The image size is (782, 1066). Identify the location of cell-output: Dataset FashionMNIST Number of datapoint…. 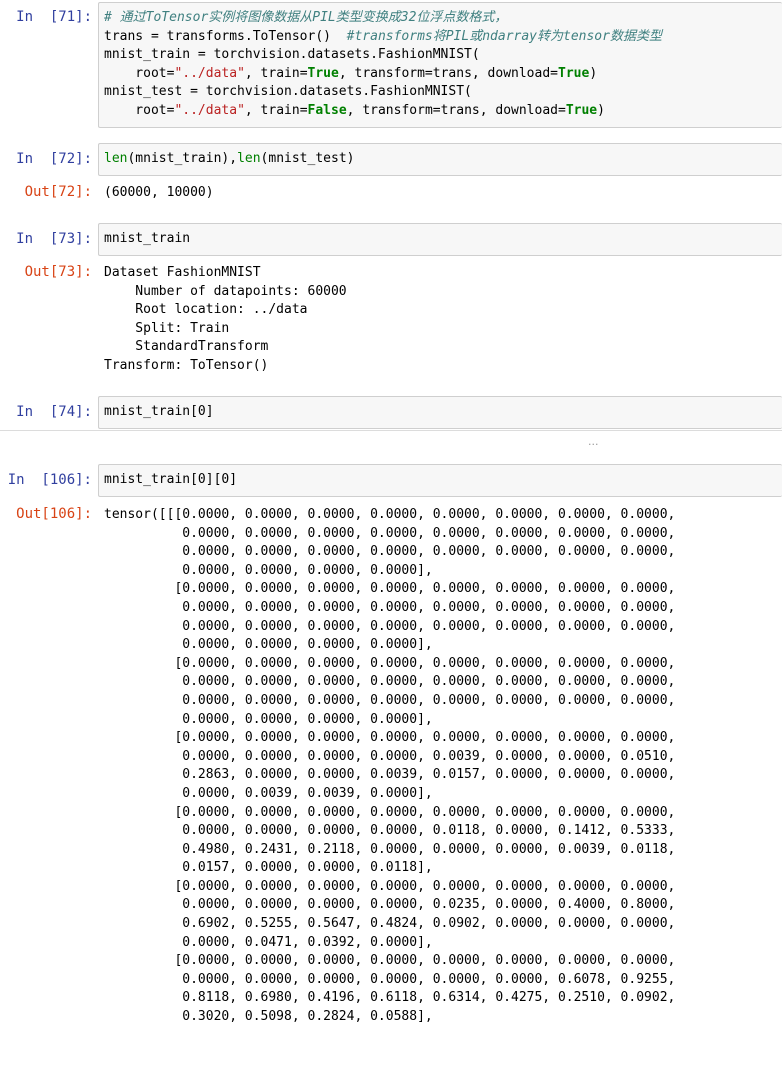
(225, 319).